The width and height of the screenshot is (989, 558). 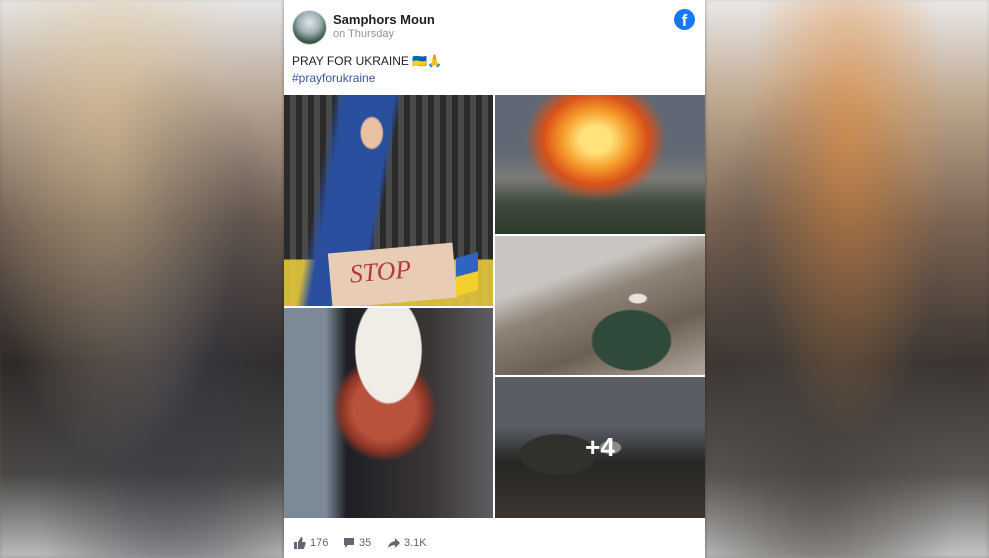 I want to click on photo-5: +4, so click(x=600, y=447).